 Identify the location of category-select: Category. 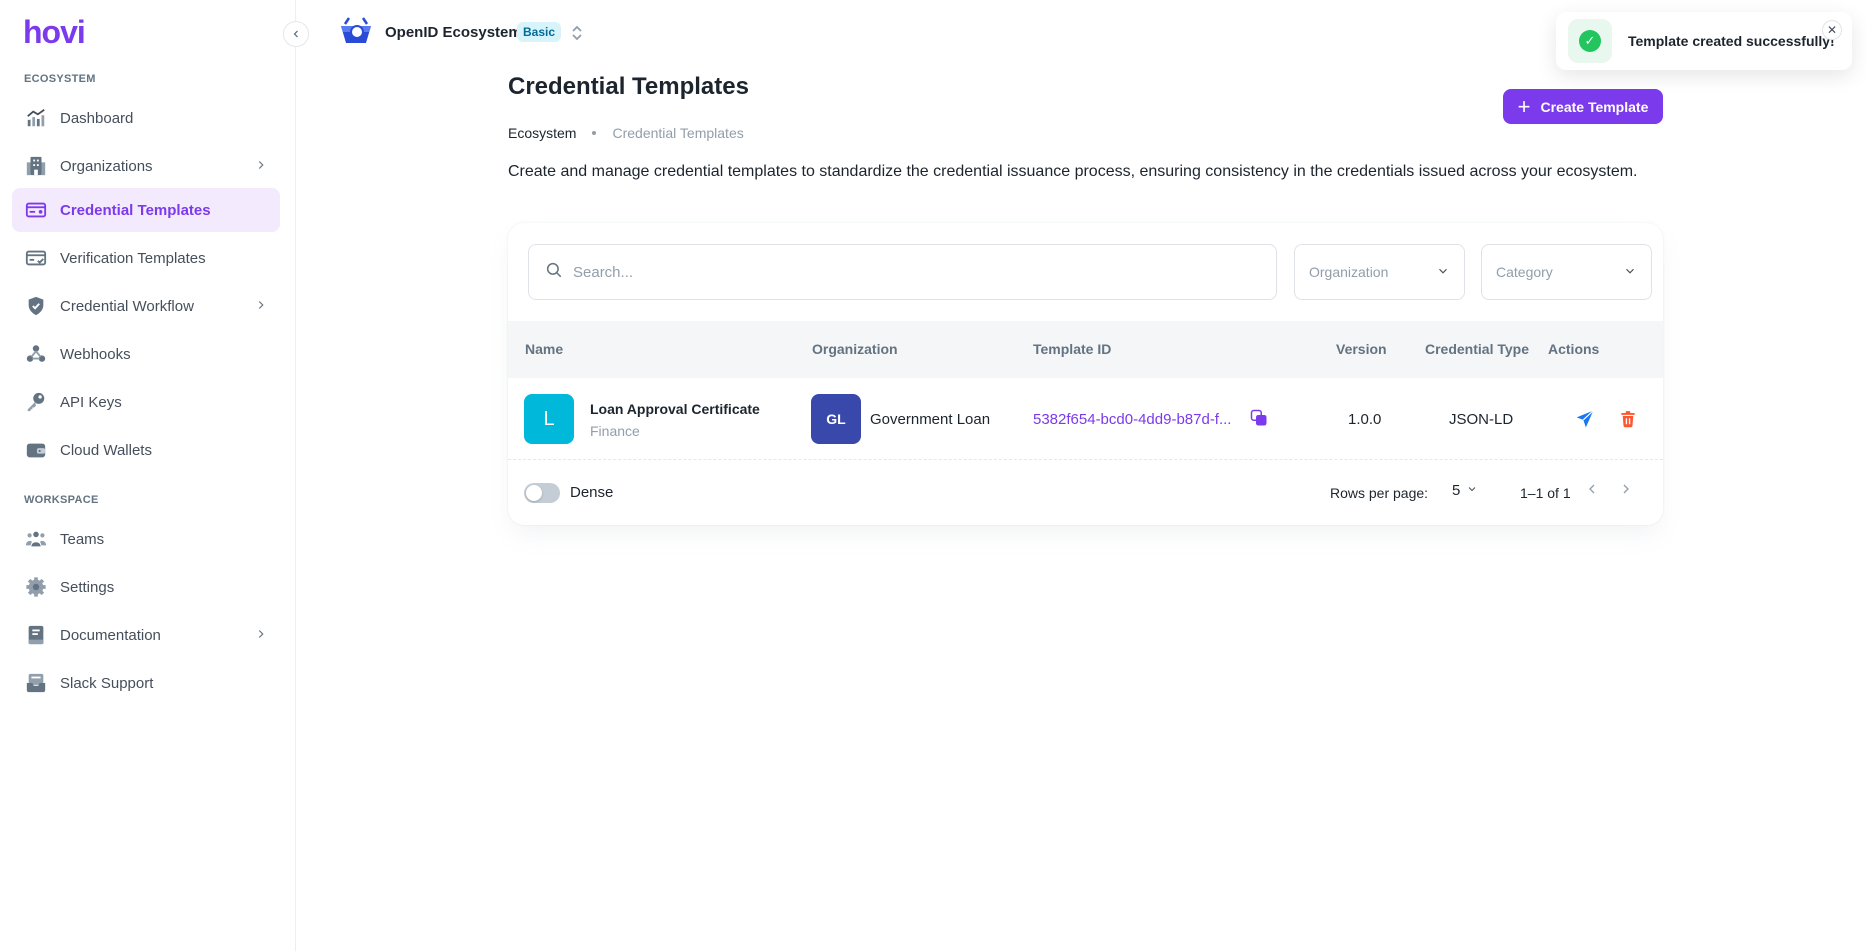
(1566, 272).